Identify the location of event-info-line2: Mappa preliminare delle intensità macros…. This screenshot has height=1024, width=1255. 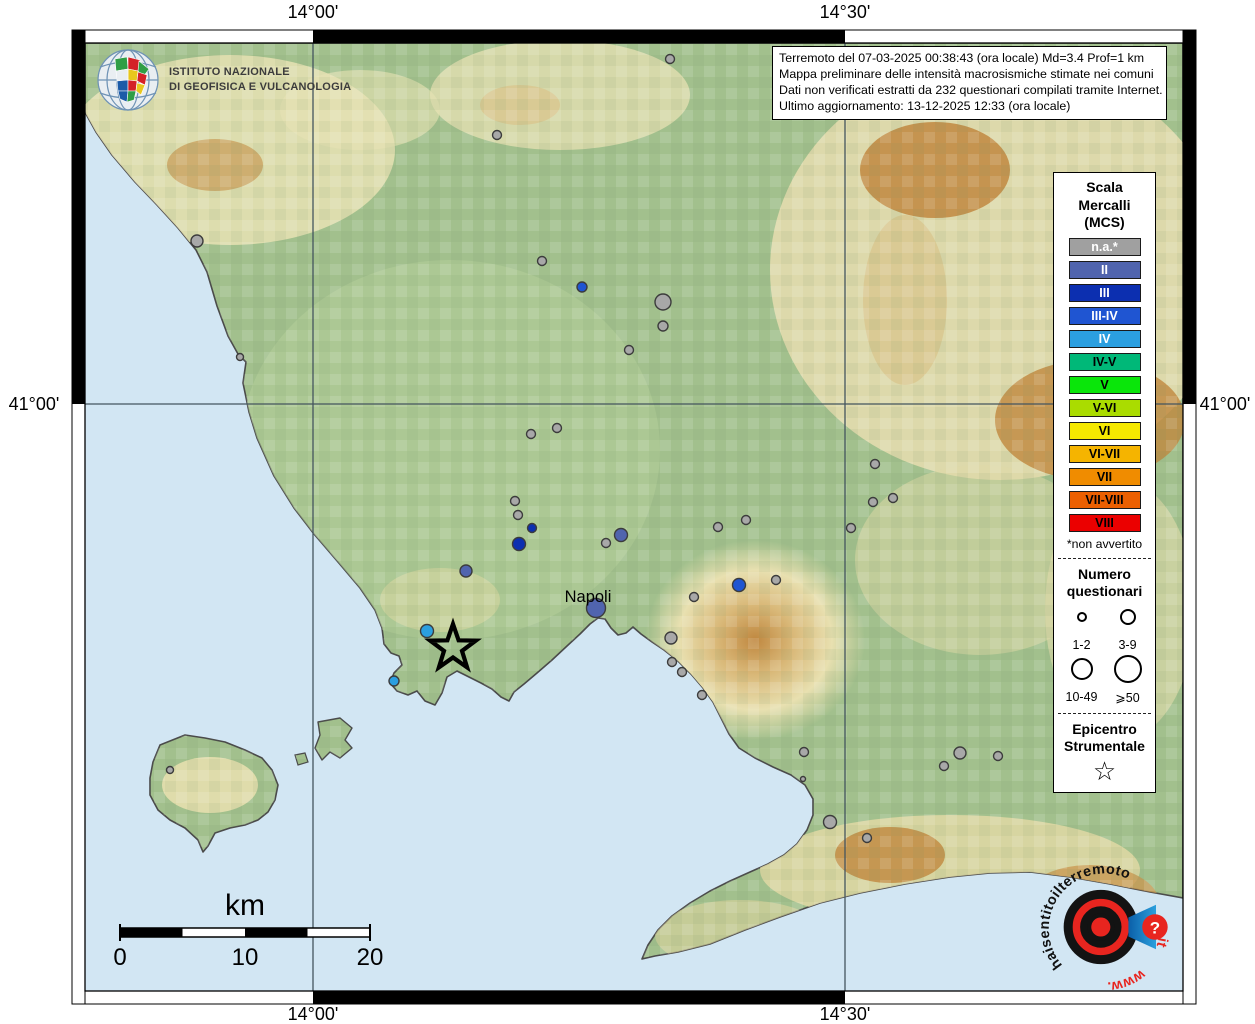
(966, 73).